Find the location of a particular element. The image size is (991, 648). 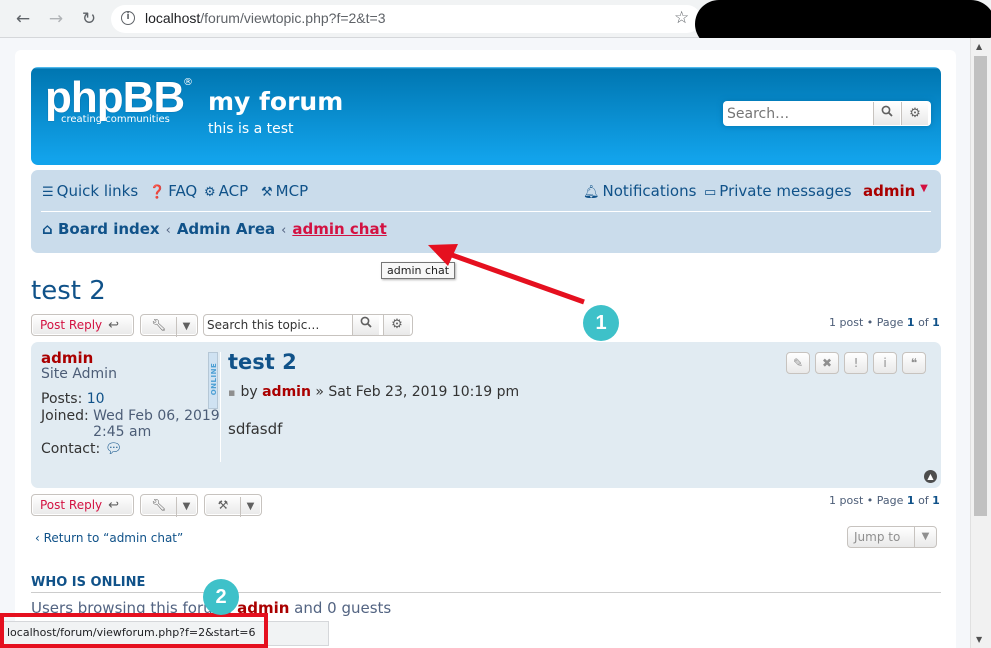

online-indicator: ONLINE is located at coordinates (213, 380).